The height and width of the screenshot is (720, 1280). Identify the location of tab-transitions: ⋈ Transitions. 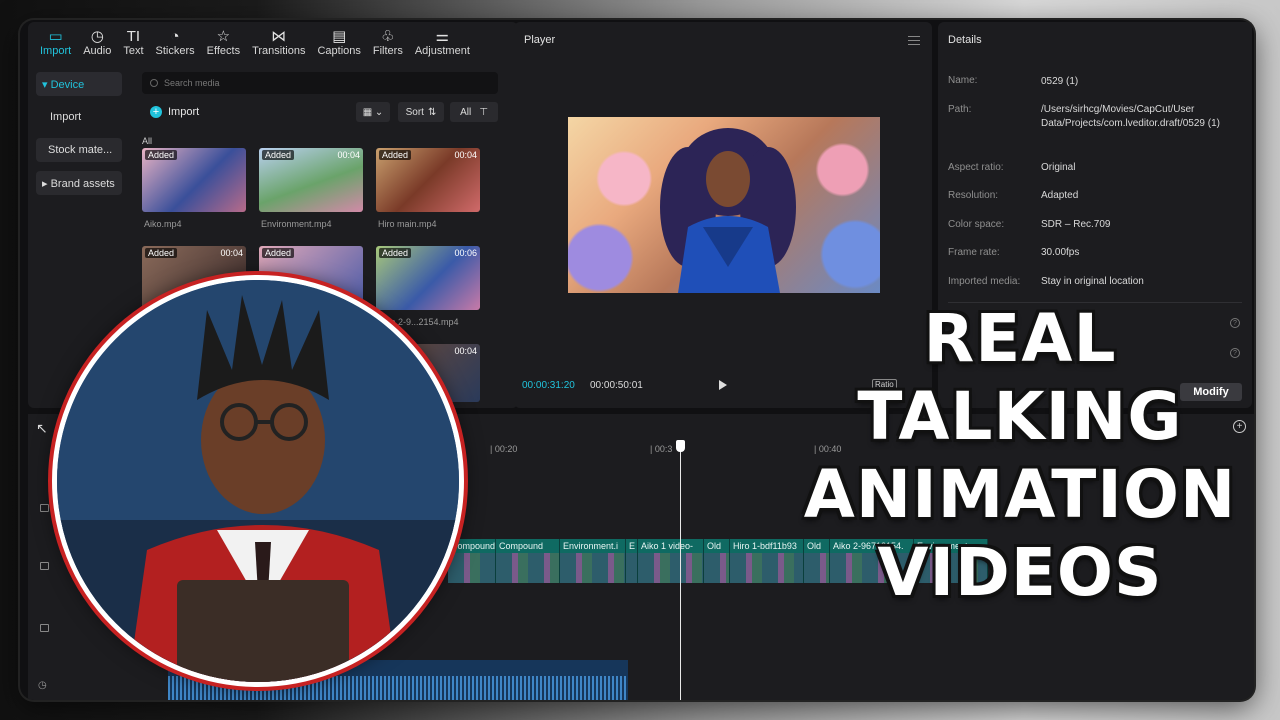
(278, 42).